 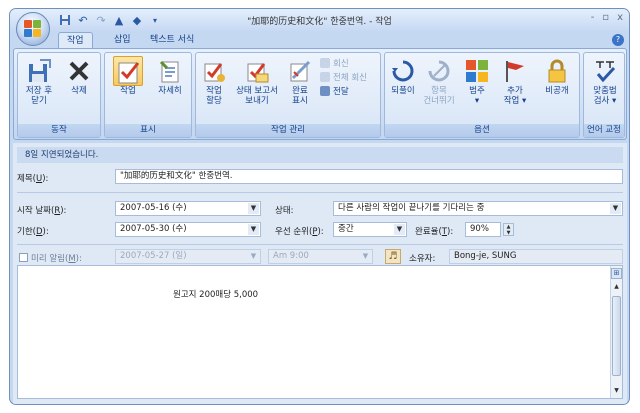 I want to click on mark-complete-label: 완료 표시, so click(x=300, y=96).